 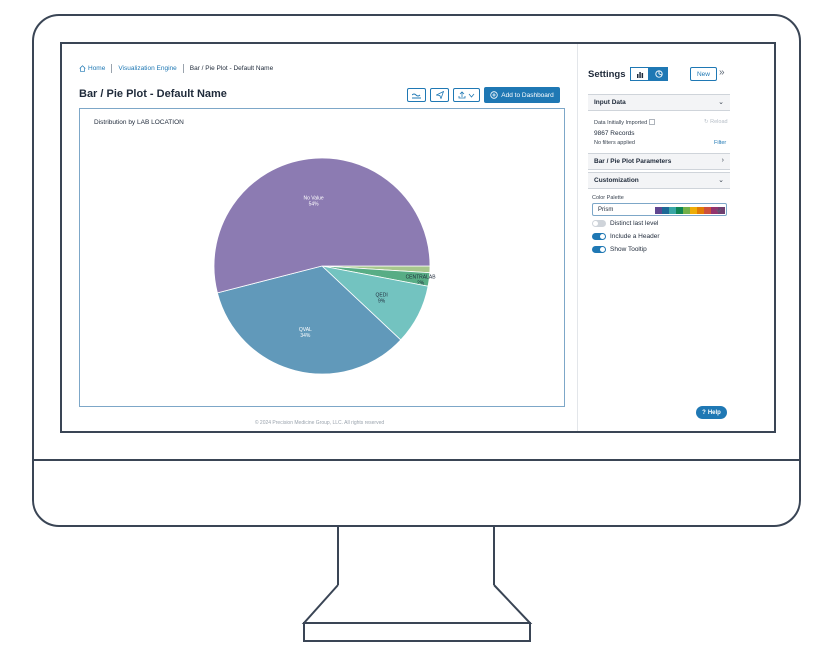 What do you see at coordinates (147, 68) in the screenshot?
I see `breadcrumb-engine-link: Visualization Engine` at bounding box center [147, 68].